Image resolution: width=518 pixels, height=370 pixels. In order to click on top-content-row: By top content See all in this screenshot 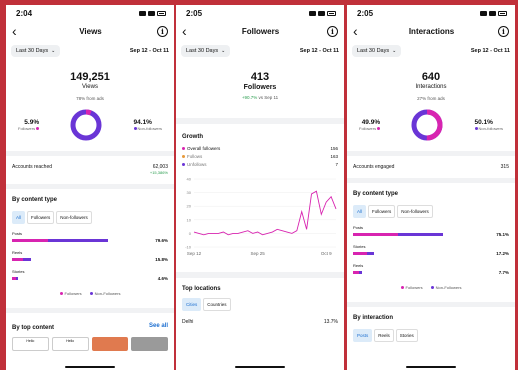, I will do `click(90, 326)`.